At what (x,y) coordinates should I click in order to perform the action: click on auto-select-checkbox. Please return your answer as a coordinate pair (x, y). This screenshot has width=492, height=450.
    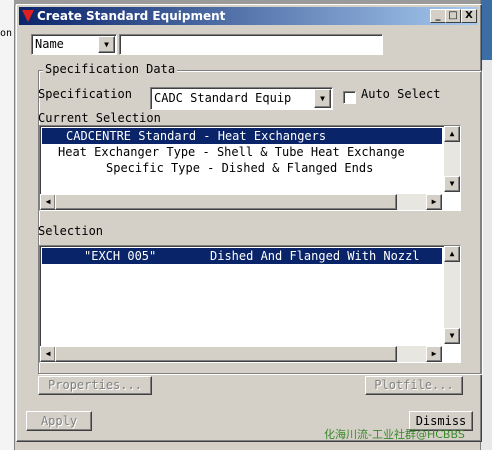
    Looking at the image, I should click on (349, 97).